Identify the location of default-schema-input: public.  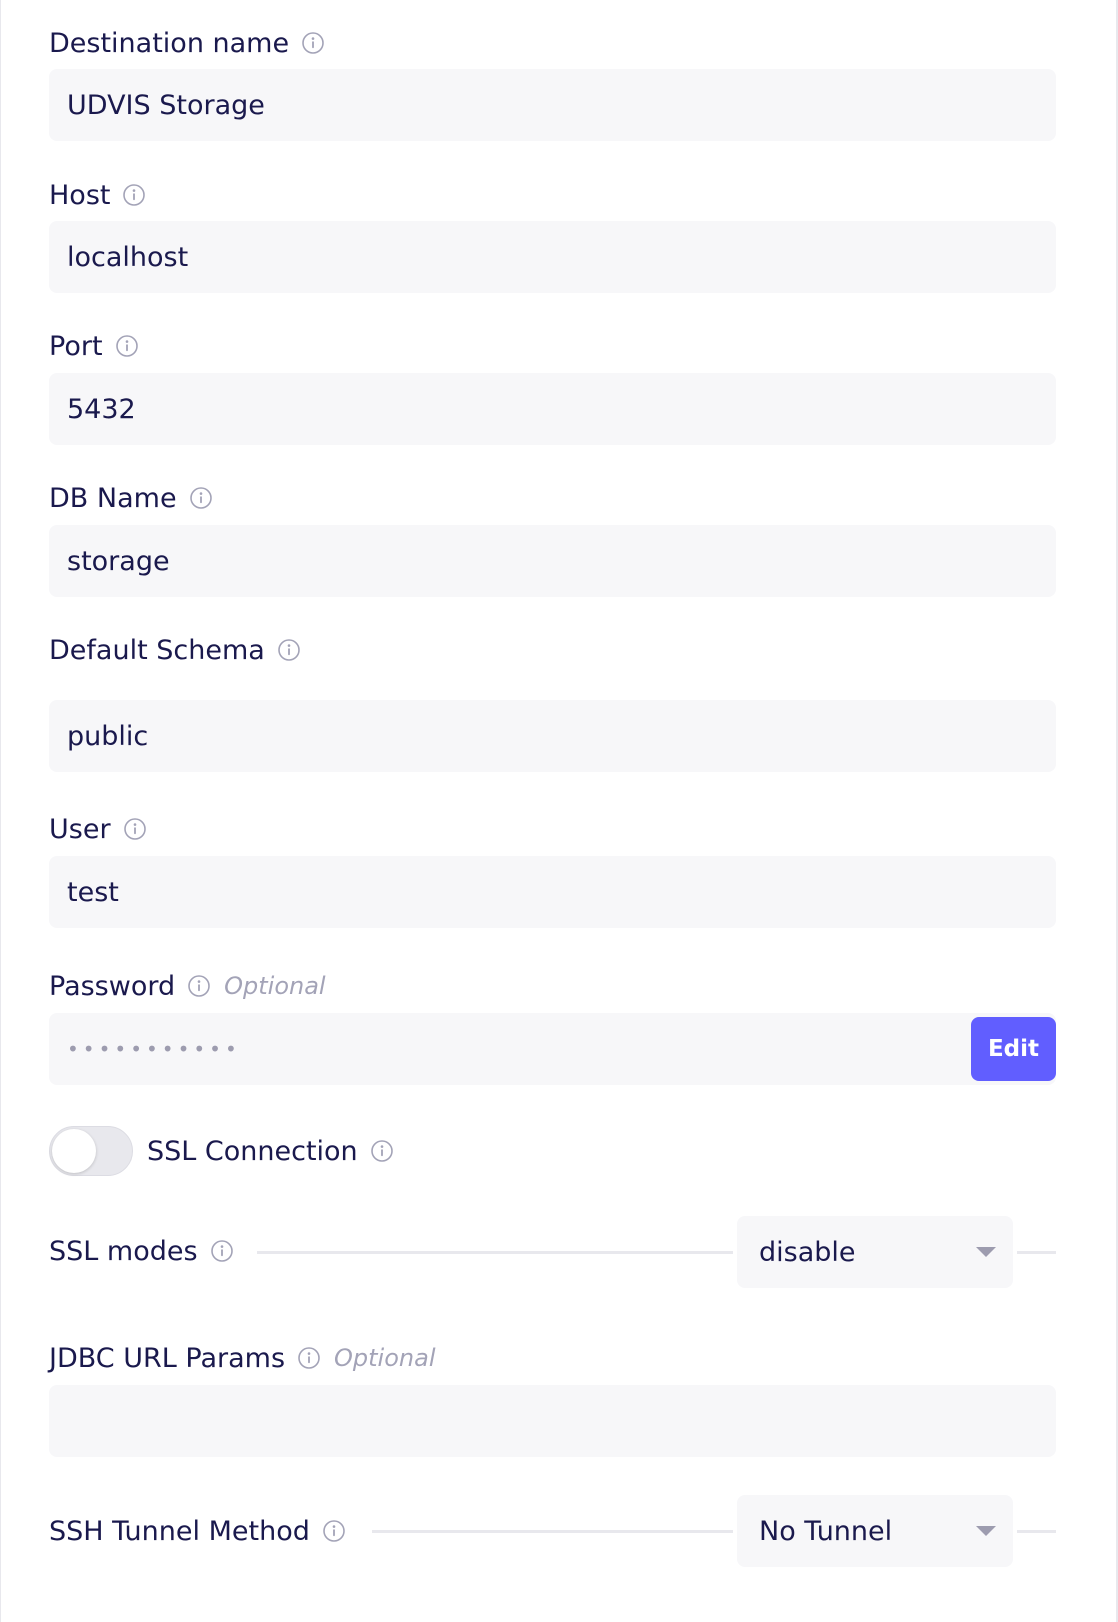
(552, 736).